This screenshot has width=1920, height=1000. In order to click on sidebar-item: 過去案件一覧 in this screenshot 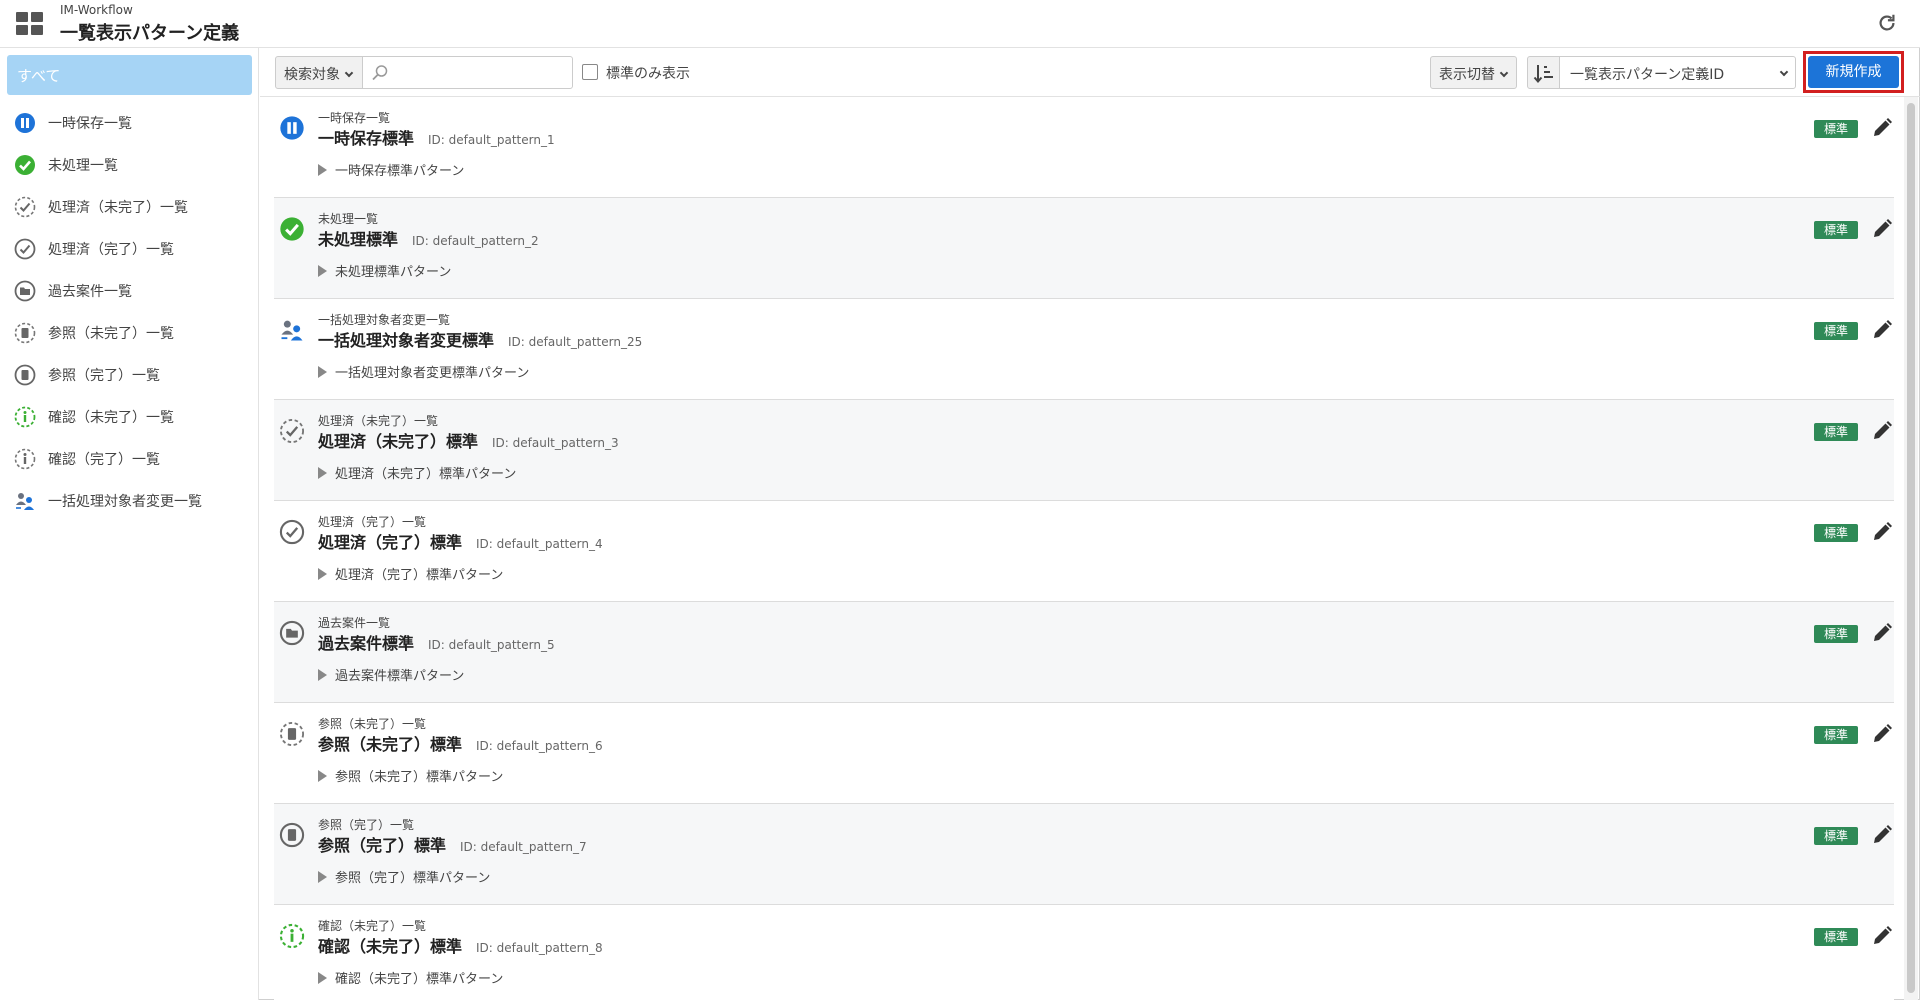, I will do `click(129, 291)`.